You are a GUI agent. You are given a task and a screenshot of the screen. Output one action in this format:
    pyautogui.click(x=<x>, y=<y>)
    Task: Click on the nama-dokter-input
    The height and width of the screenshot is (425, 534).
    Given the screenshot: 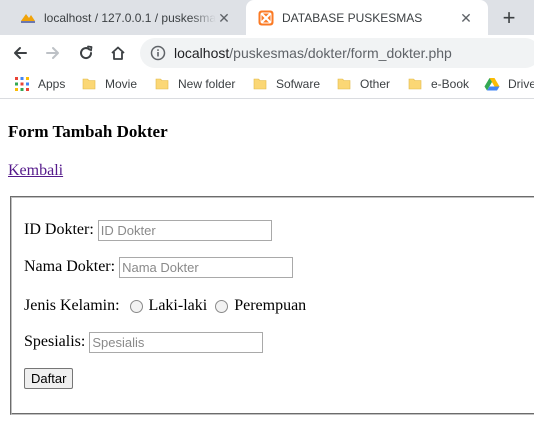 What is the action you would take?
    pyautogui.click(x=206, y=267)
    